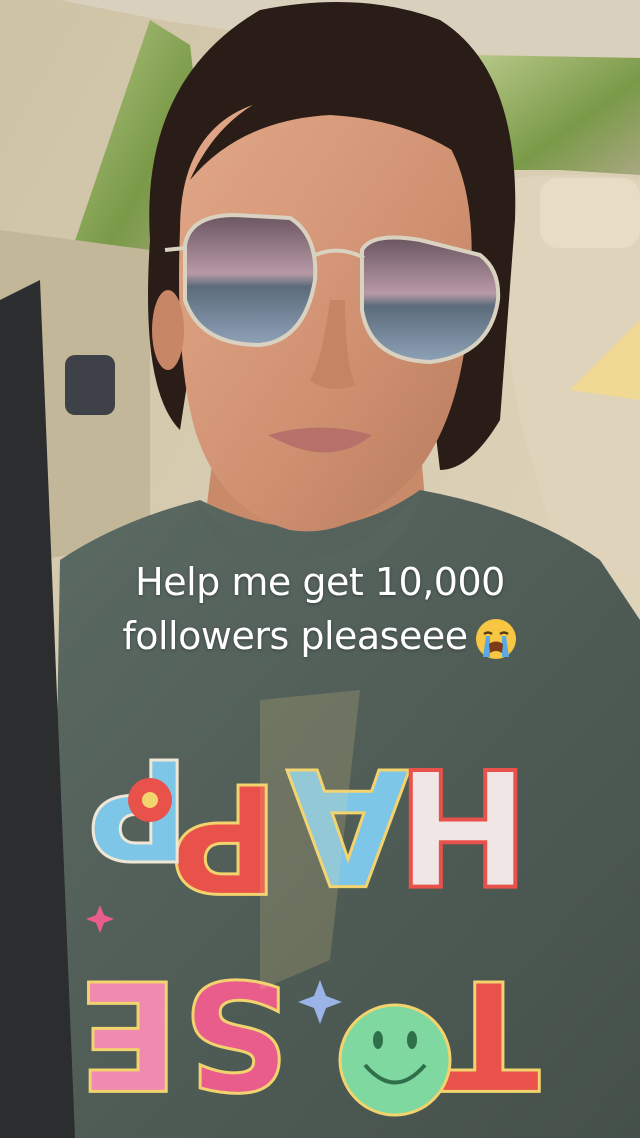  Describe the element at coordinates (463, 825) in the screenshot. I see `shirt-letter-h: H` at that location.